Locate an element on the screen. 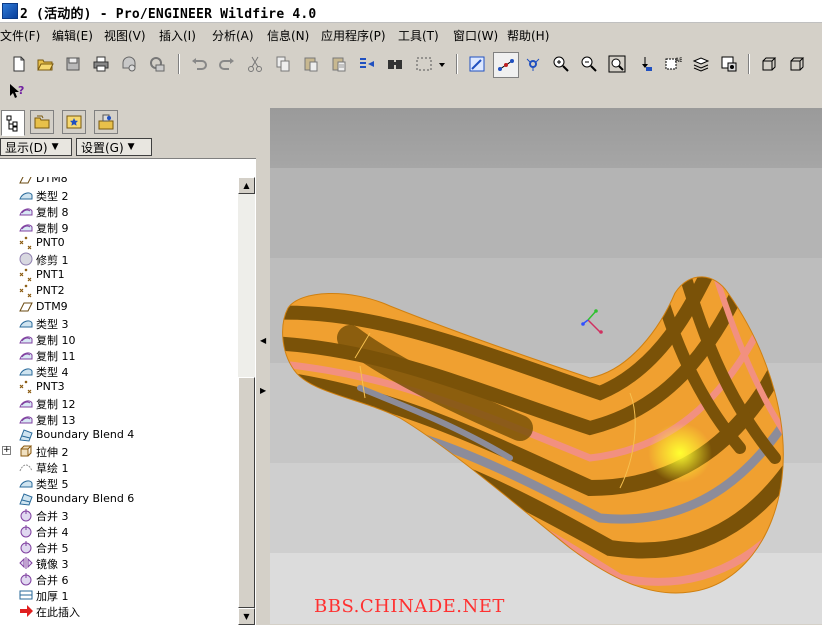  tree-item: 复制 11 is located at coordinates (119, 355).